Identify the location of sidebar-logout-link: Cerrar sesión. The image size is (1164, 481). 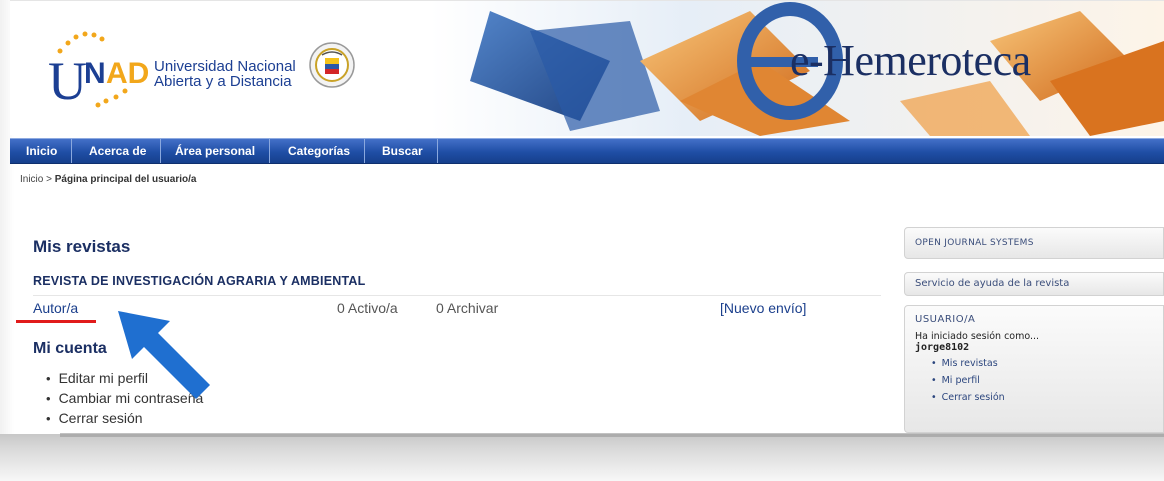
(1042, 397).